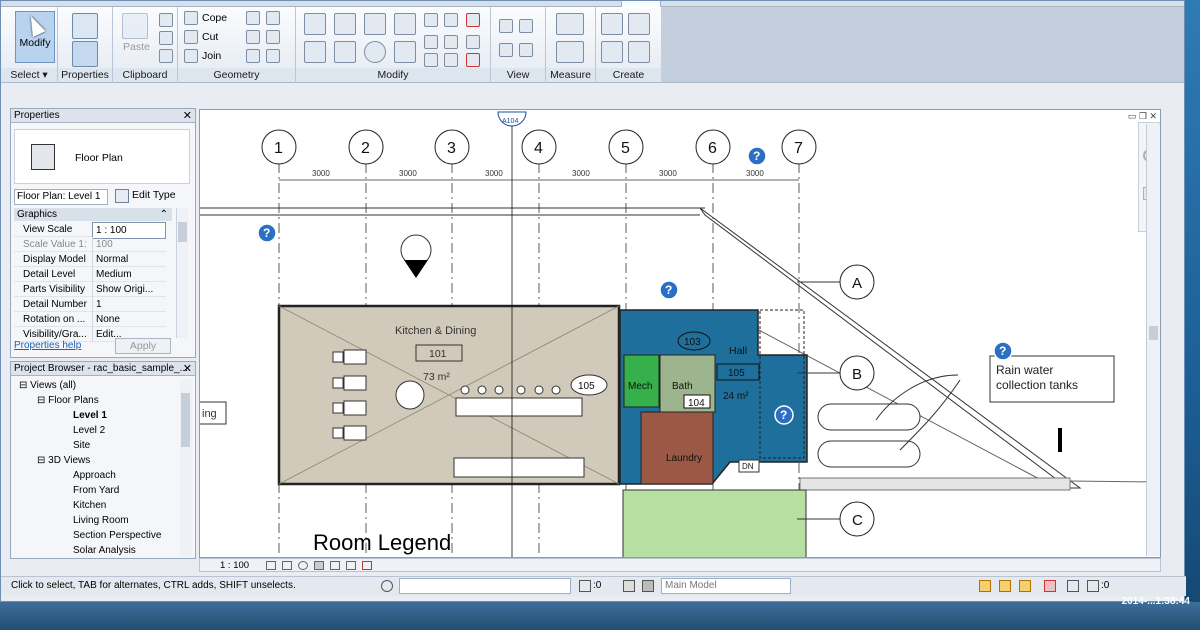  What do you see at coordinates (85, 26) in the screenshot?
I see `type-properties-icon` at bounding box center [85, 26].